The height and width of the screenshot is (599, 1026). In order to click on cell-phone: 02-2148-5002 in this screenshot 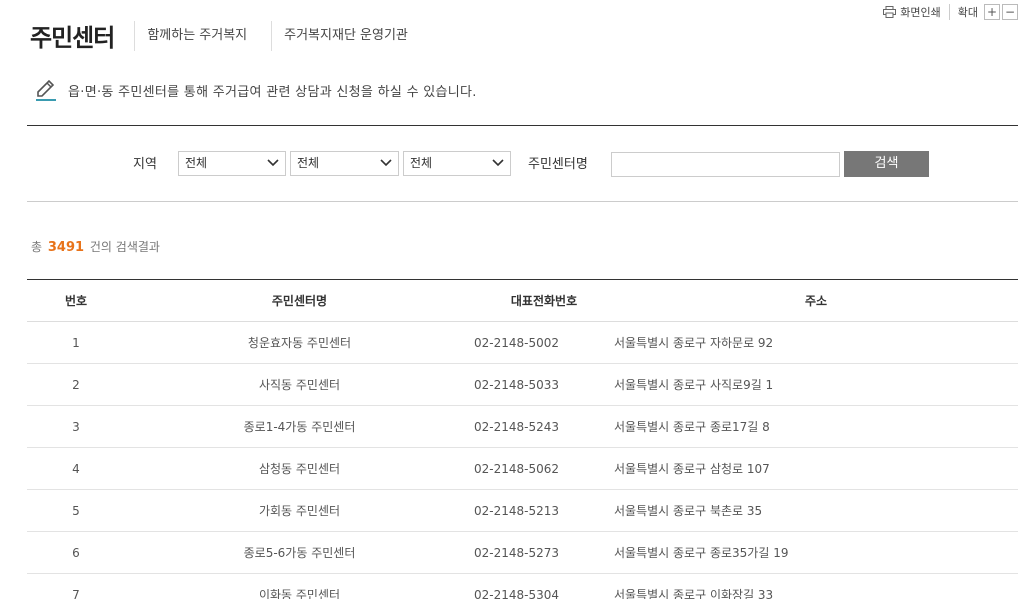, I will do `click(544, 342)`.